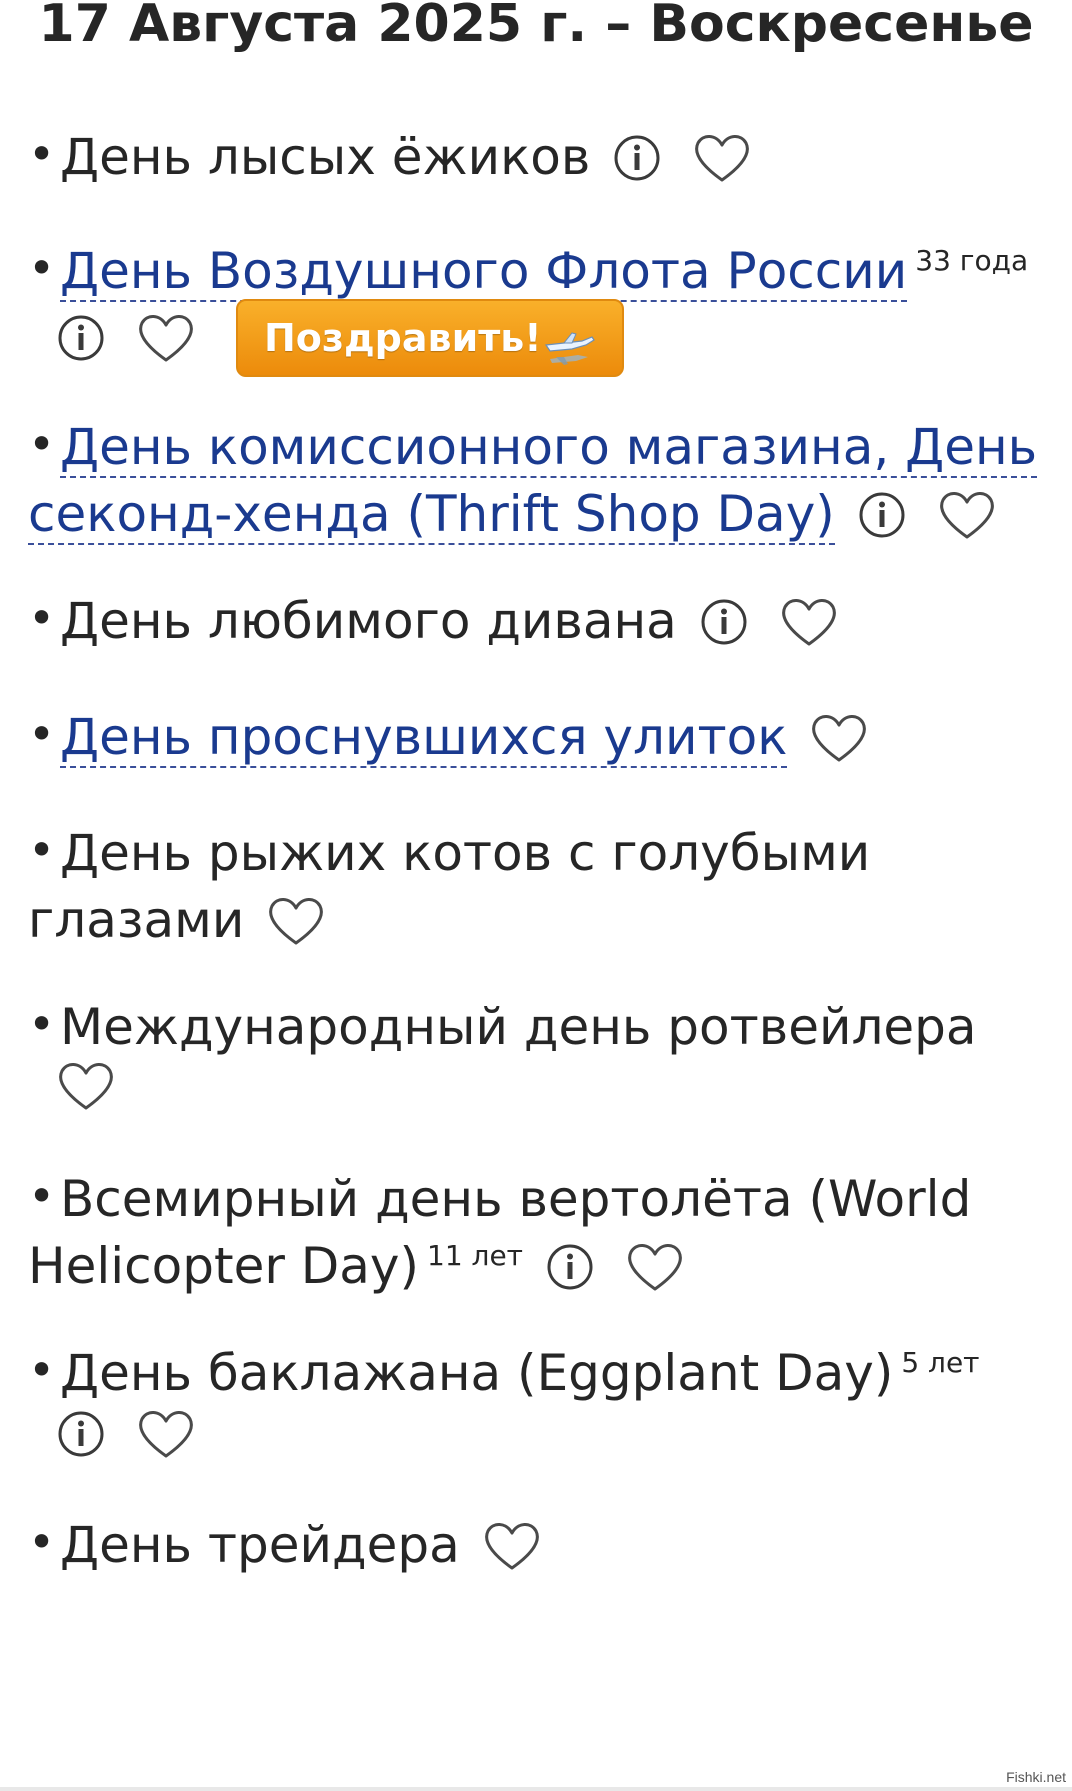 This screenshot has width=1072, height=1791. What do you see at coordinates (518, 1027) in the screenshot?
I see `holiday-name: Международный день ротвейлера` at bounding box center [518, 1027].